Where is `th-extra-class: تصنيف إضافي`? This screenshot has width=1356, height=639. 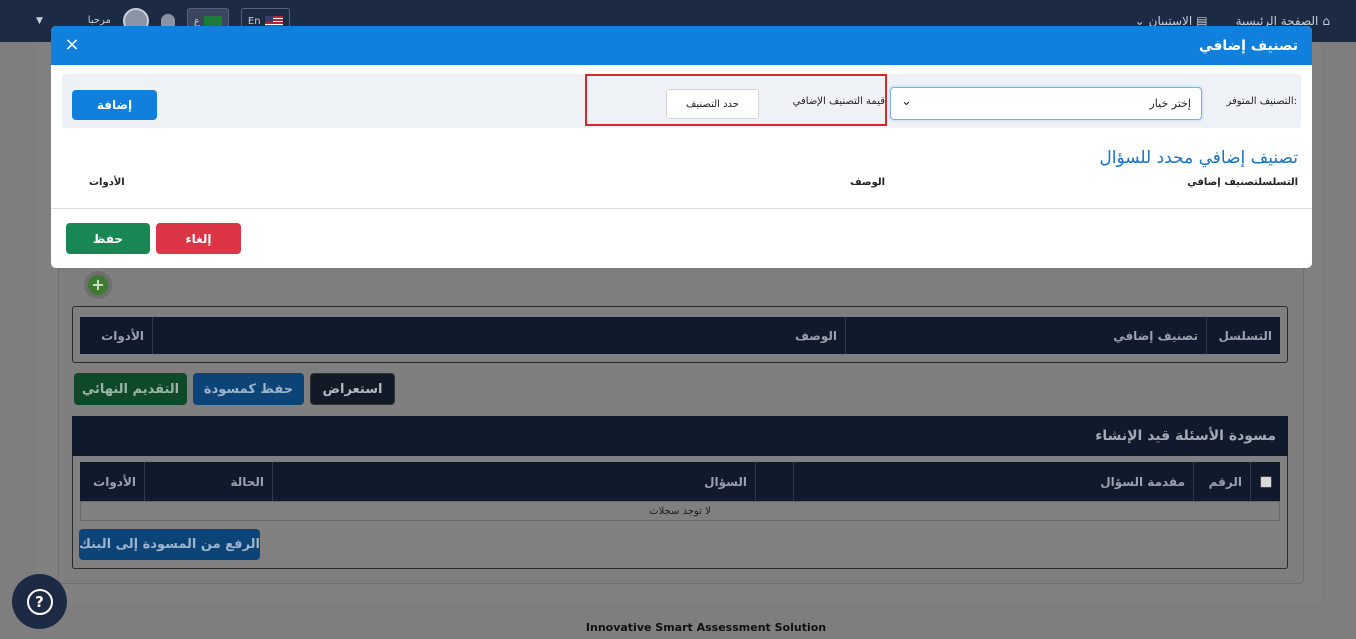 th-extra-class: تصنيف إضافي is located at coordinates (1025, 335).